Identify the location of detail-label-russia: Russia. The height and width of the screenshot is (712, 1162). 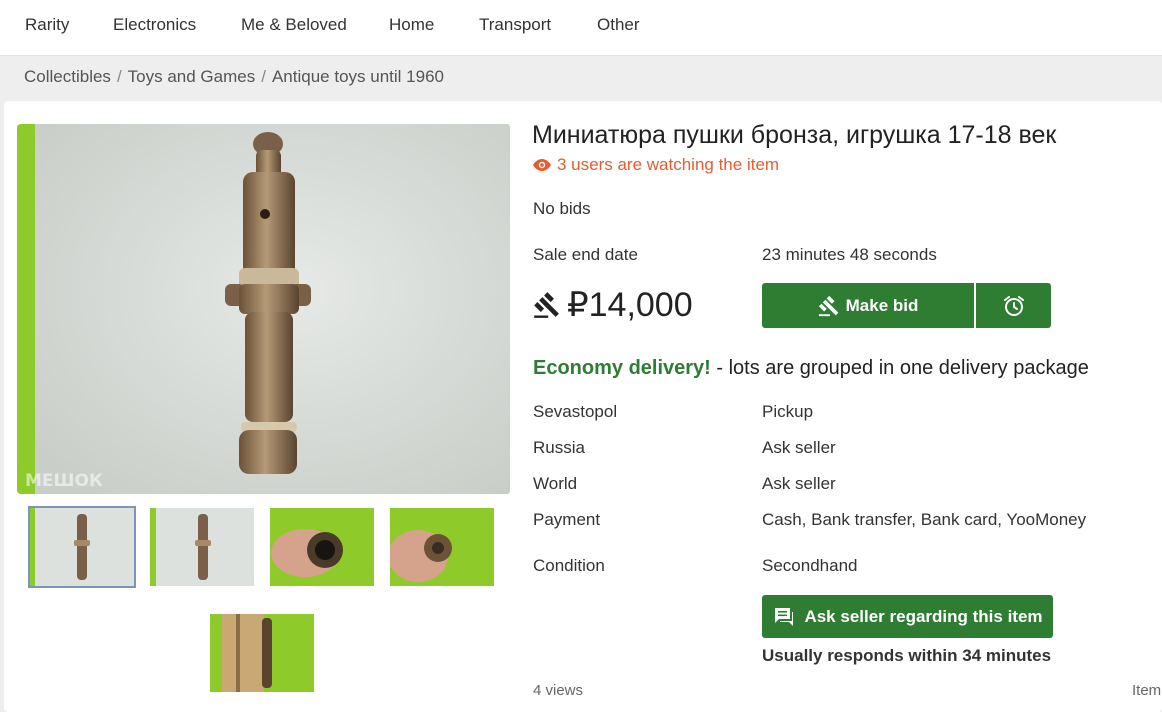
(559, 447).